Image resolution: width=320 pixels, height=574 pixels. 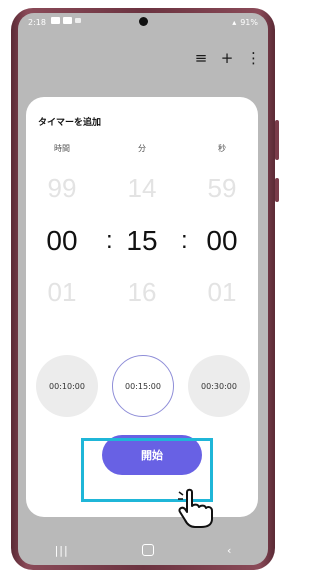 I want to click on battery-level: 91%, so click(x=249, y=22).